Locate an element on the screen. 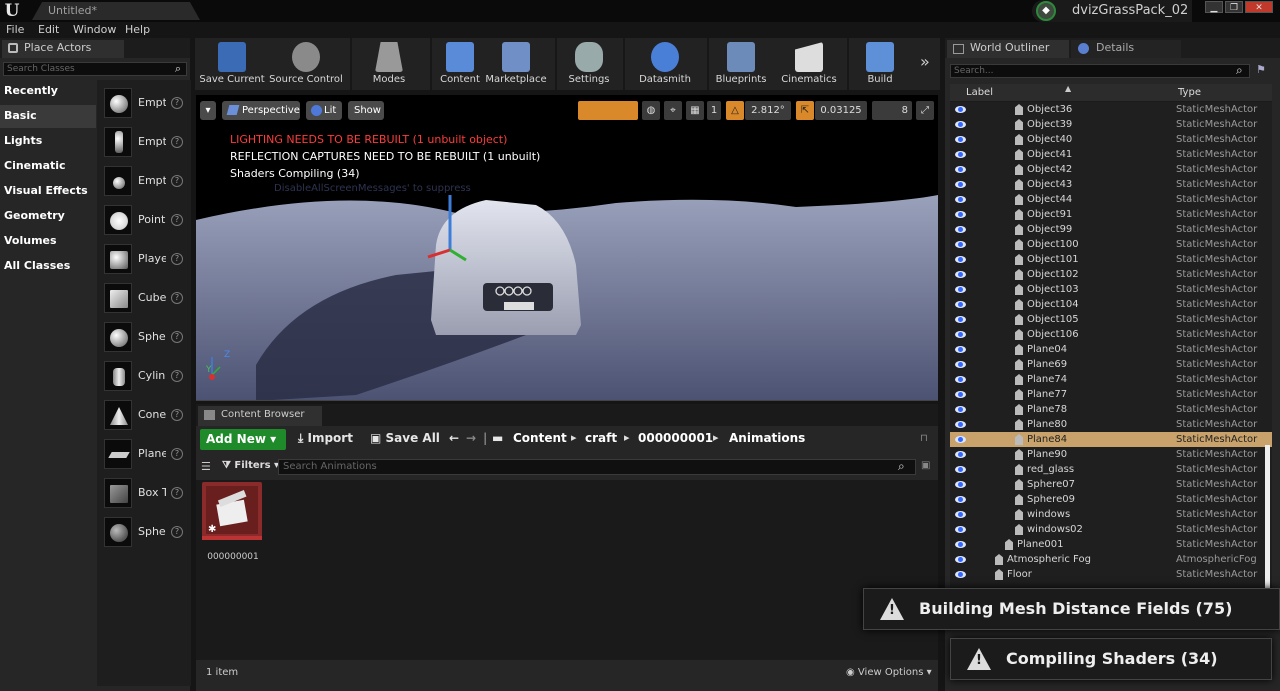 Image resolution: width=1280 pixels, height=691 pixels. add-filter-icon: ⚑ is located at coordinates (1261, 69).